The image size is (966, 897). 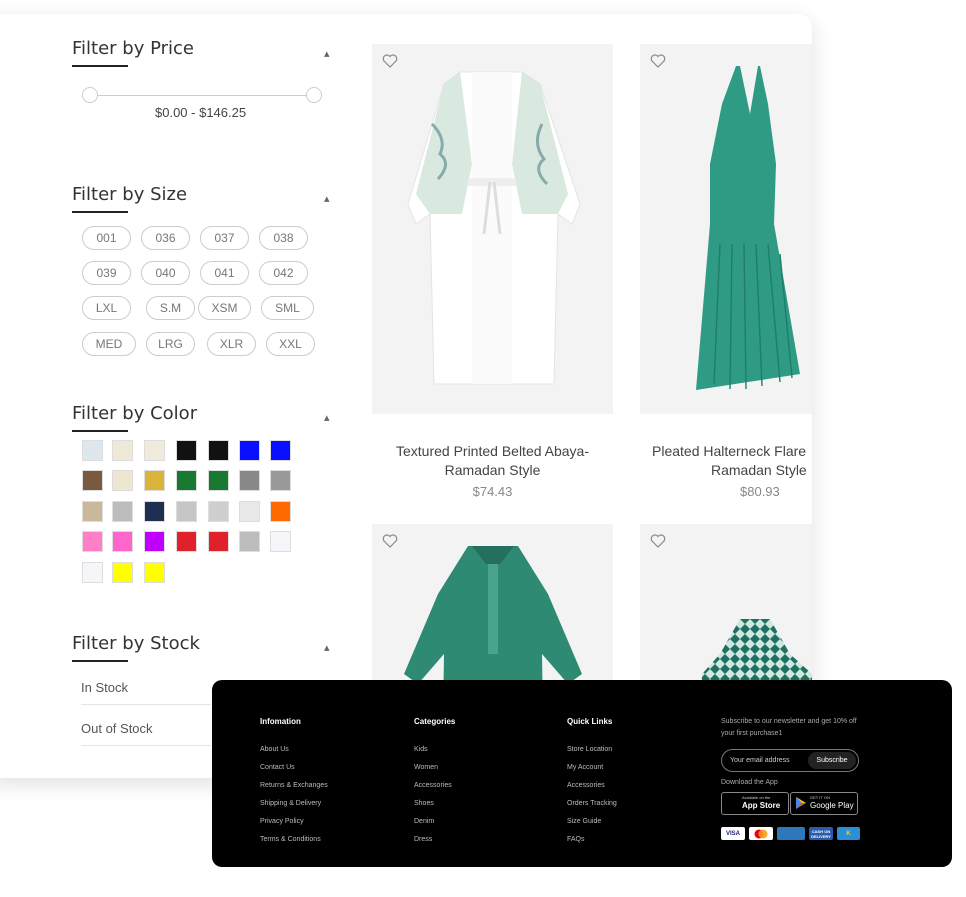 I want to click on footer-link: Kids, so click(x=421, y=749).